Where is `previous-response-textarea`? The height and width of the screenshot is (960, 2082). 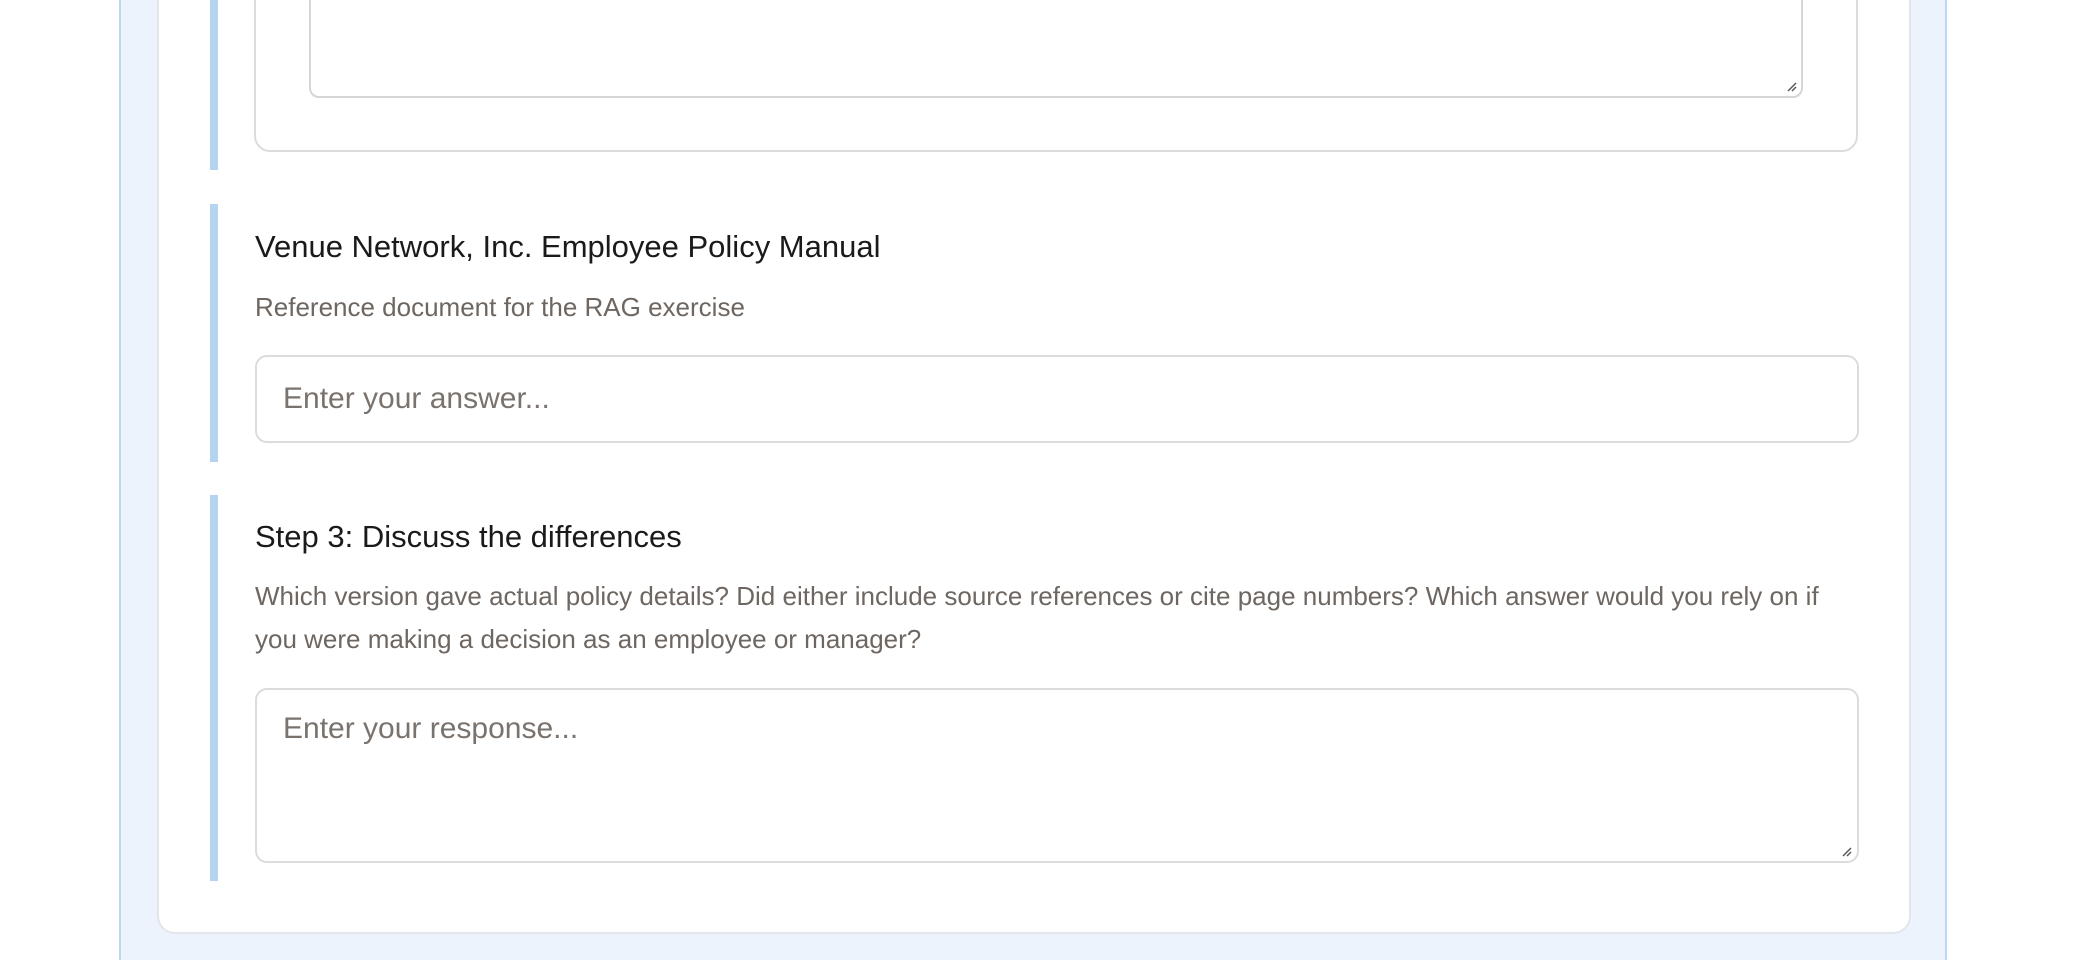
previous-response-textarea is located at coordinates (1056, 49).